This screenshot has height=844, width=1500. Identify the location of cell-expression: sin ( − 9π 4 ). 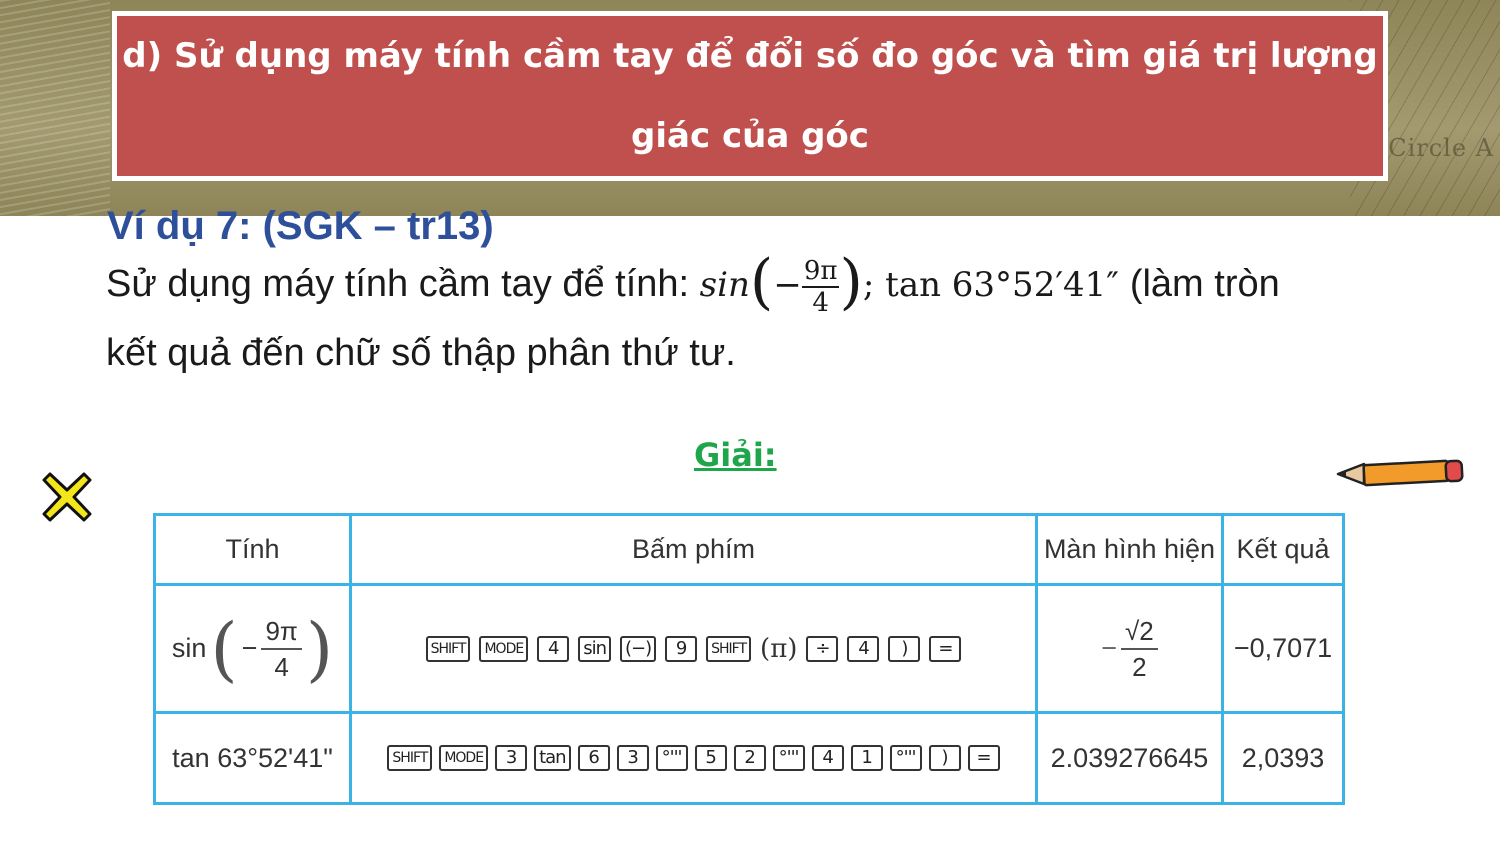
(252, 648).